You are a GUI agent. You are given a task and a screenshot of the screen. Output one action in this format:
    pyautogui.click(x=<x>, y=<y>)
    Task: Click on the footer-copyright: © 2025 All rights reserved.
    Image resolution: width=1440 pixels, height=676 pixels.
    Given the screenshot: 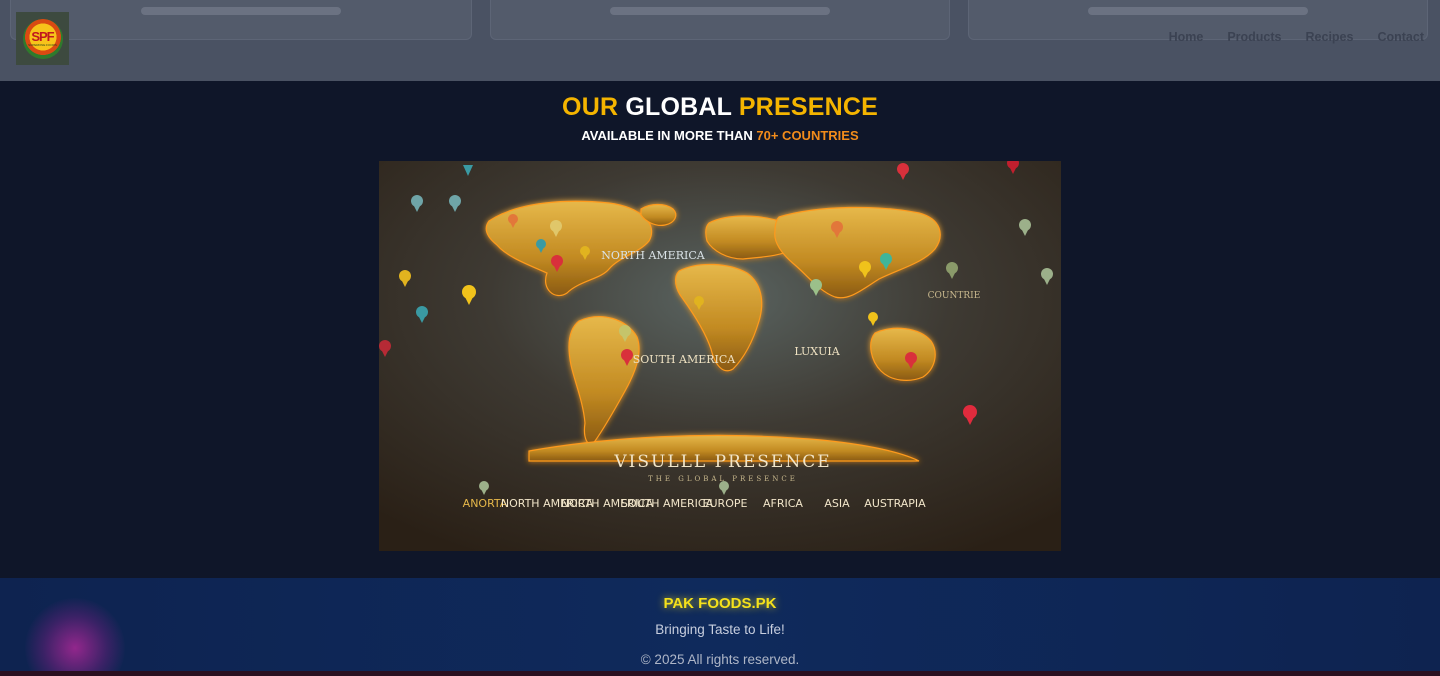 What is the action you would take?
    pyautogui.click(x=720, y=659)
    